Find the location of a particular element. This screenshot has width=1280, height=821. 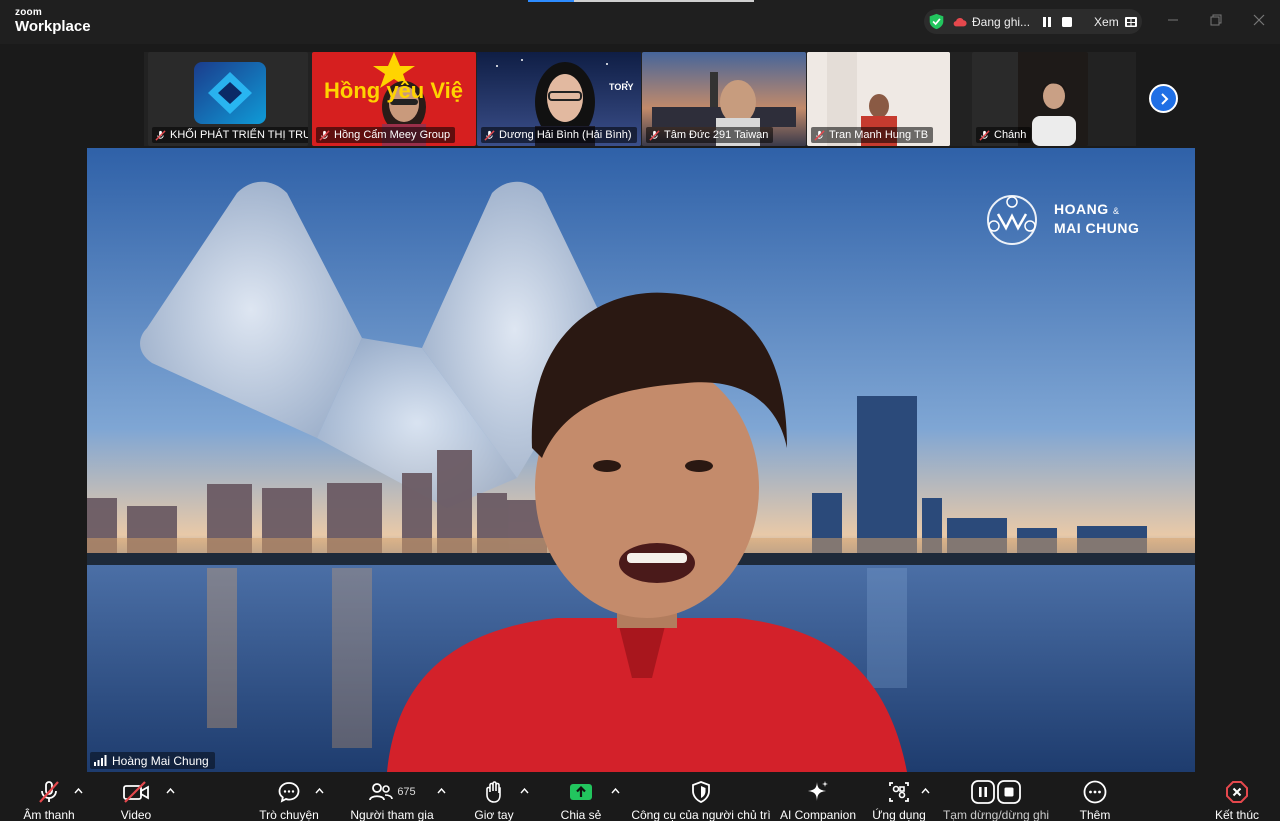

speaker-name: Hoàng Mai Chung is located at coordinates (160, 760).